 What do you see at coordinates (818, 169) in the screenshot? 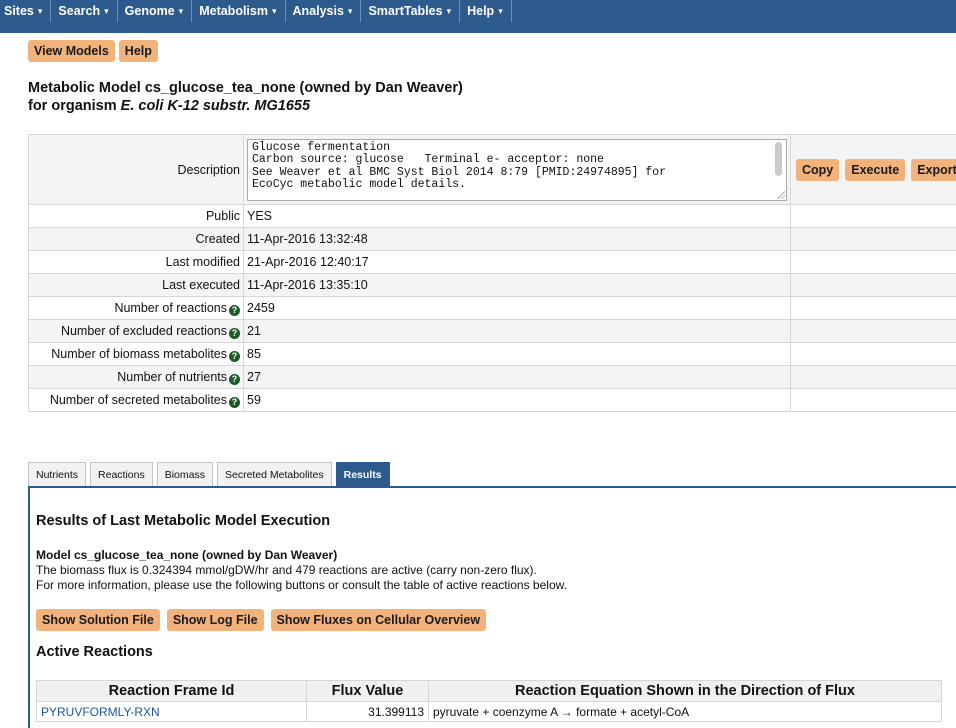
I see `copy-button: Copy` at bounding box center [818, 169].